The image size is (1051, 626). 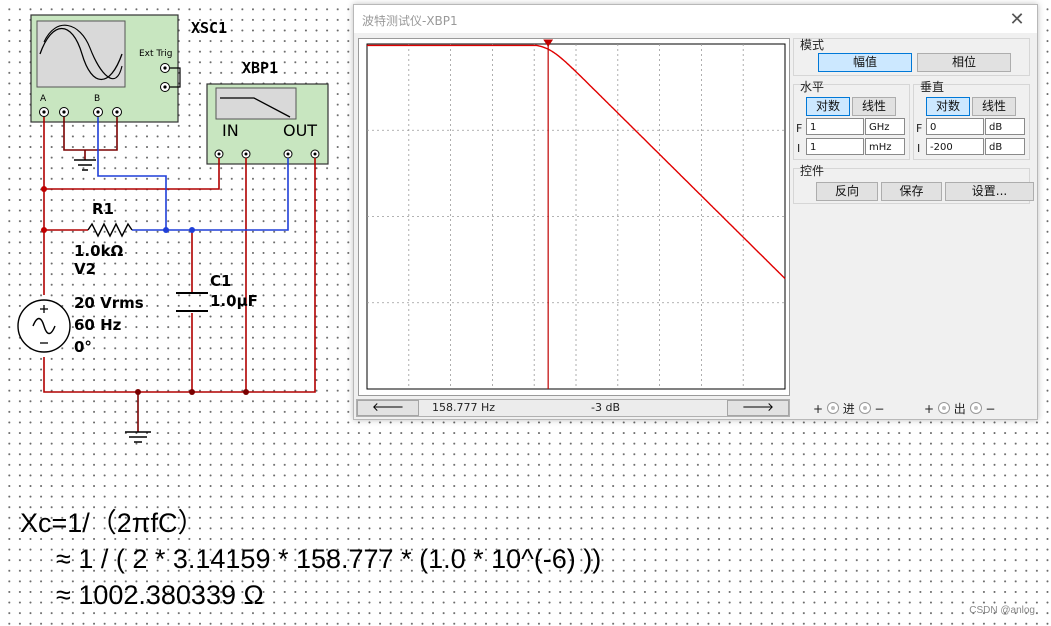 I want to click on capacitor-c1, so click(x=192, y=302).